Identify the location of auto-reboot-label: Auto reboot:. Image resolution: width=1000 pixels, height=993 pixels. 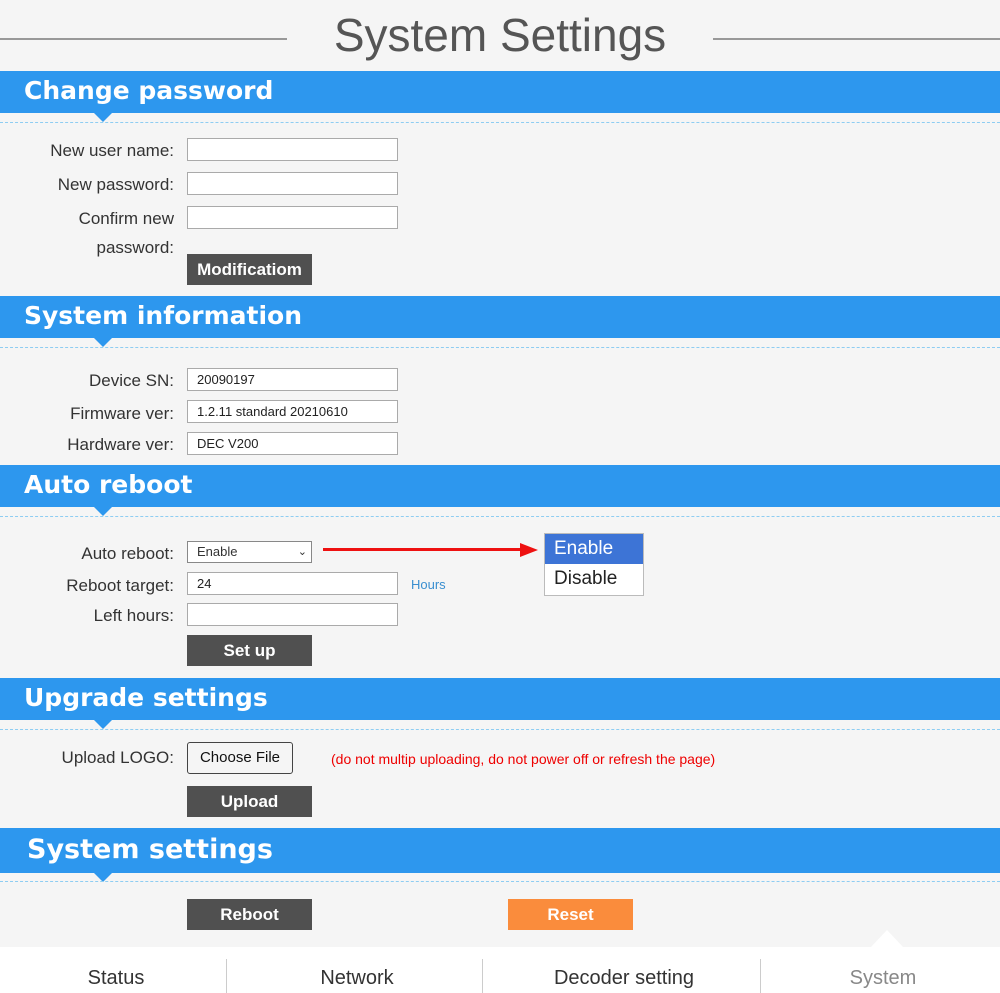
(127, 553).